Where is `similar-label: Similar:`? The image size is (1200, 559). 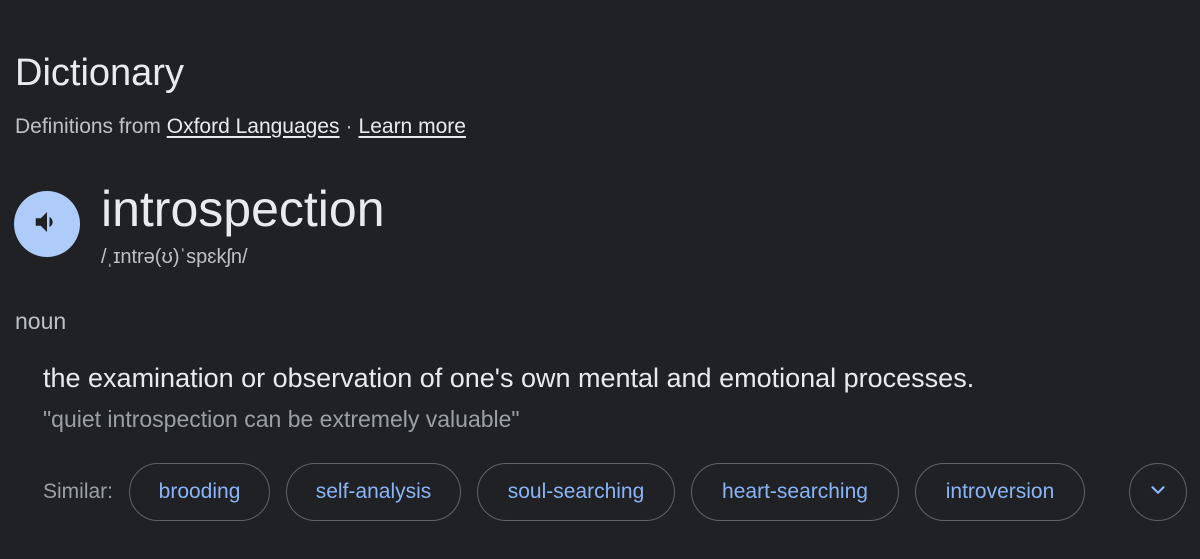
similar-label: Similar: is located at coordinates (78, 491).